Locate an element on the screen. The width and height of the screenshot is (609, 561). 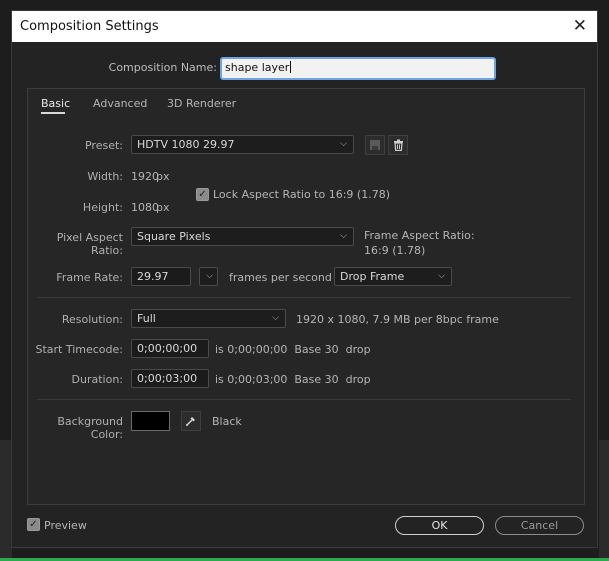
resolution-value: Full is located at coordinates (146, 318).